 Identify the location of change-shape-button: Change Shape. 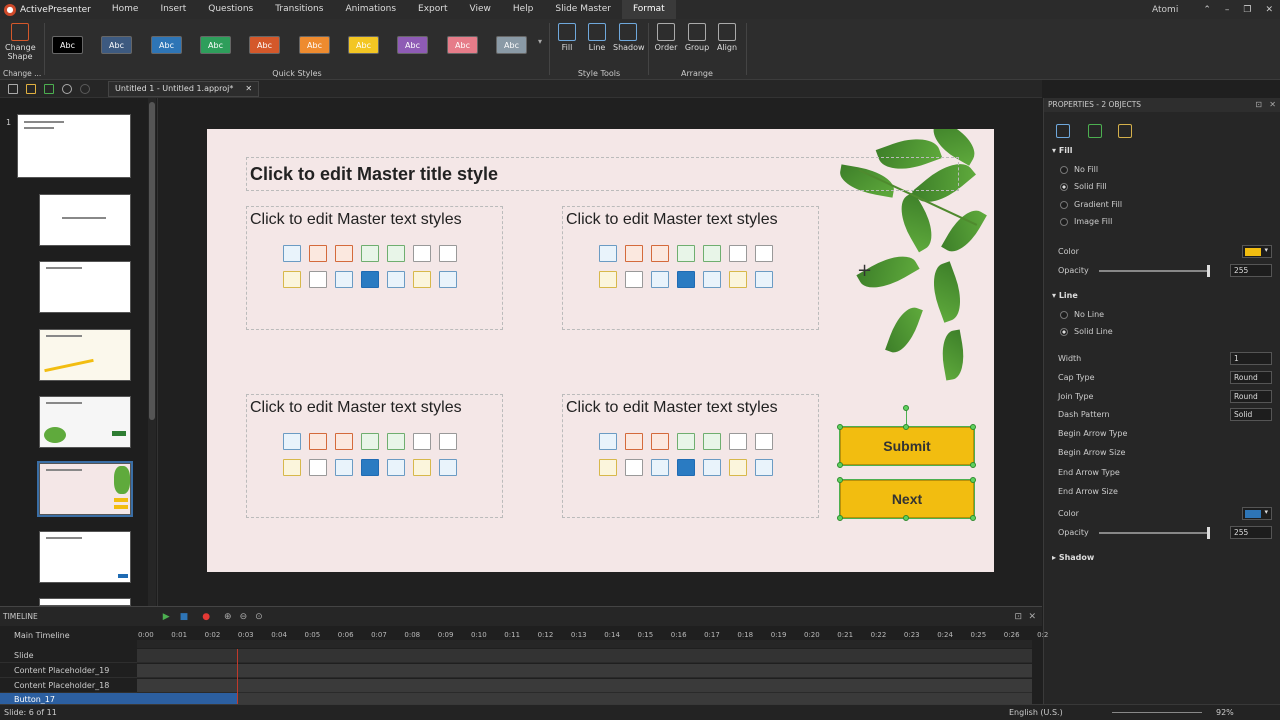
(20, 42).